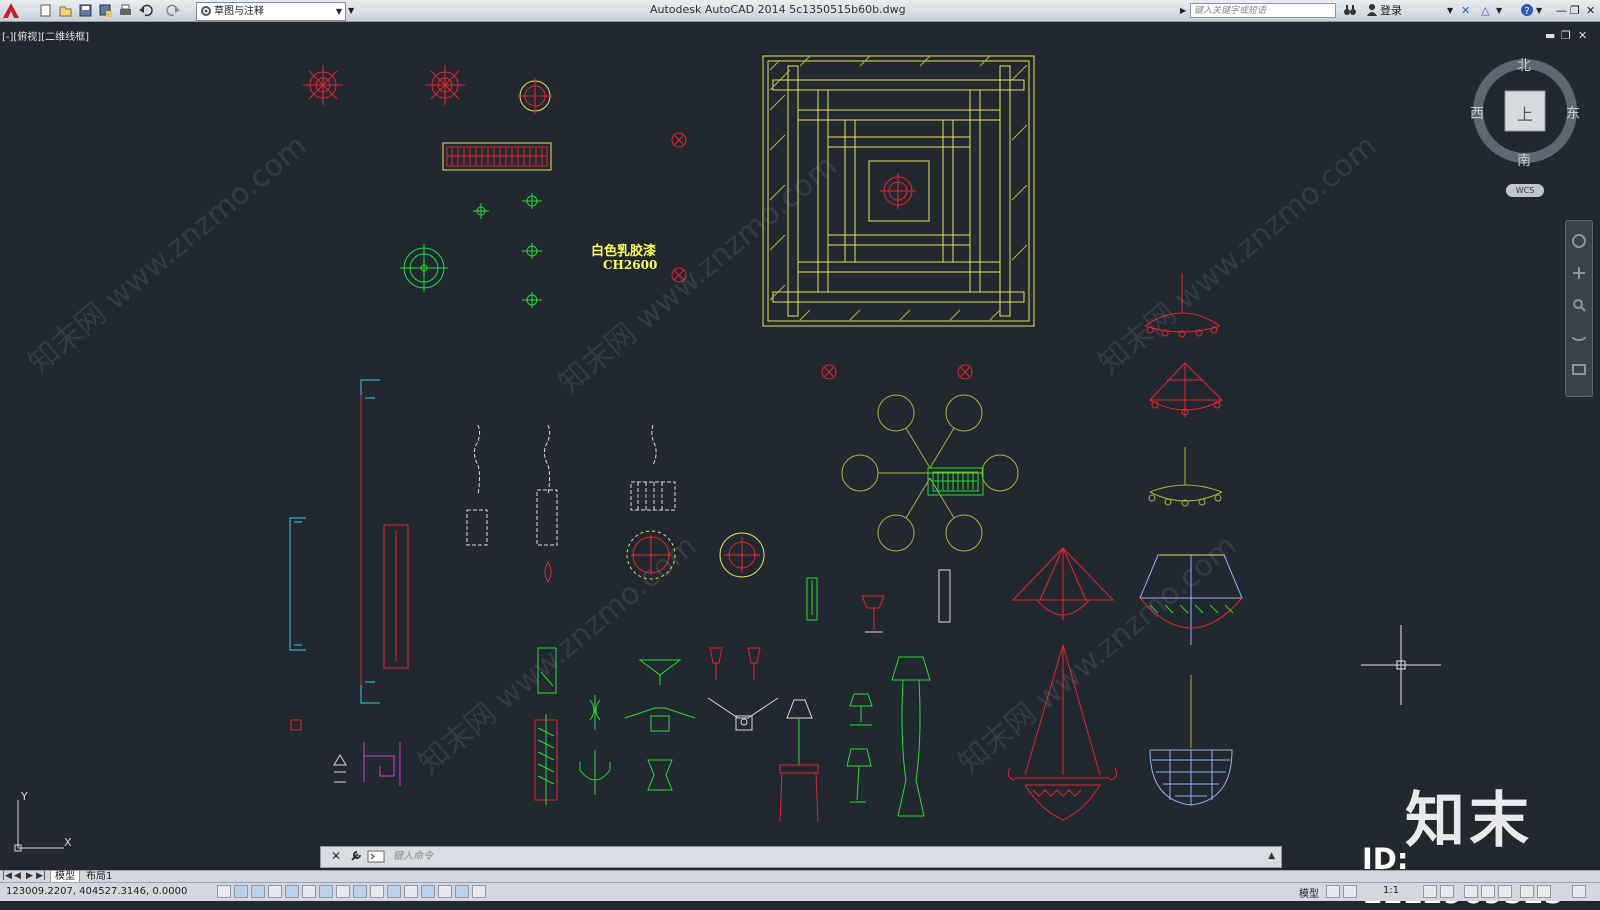 This screenshot has height=910, width=1600. I want to click on chandelier-center-grille, so click(955, 481).